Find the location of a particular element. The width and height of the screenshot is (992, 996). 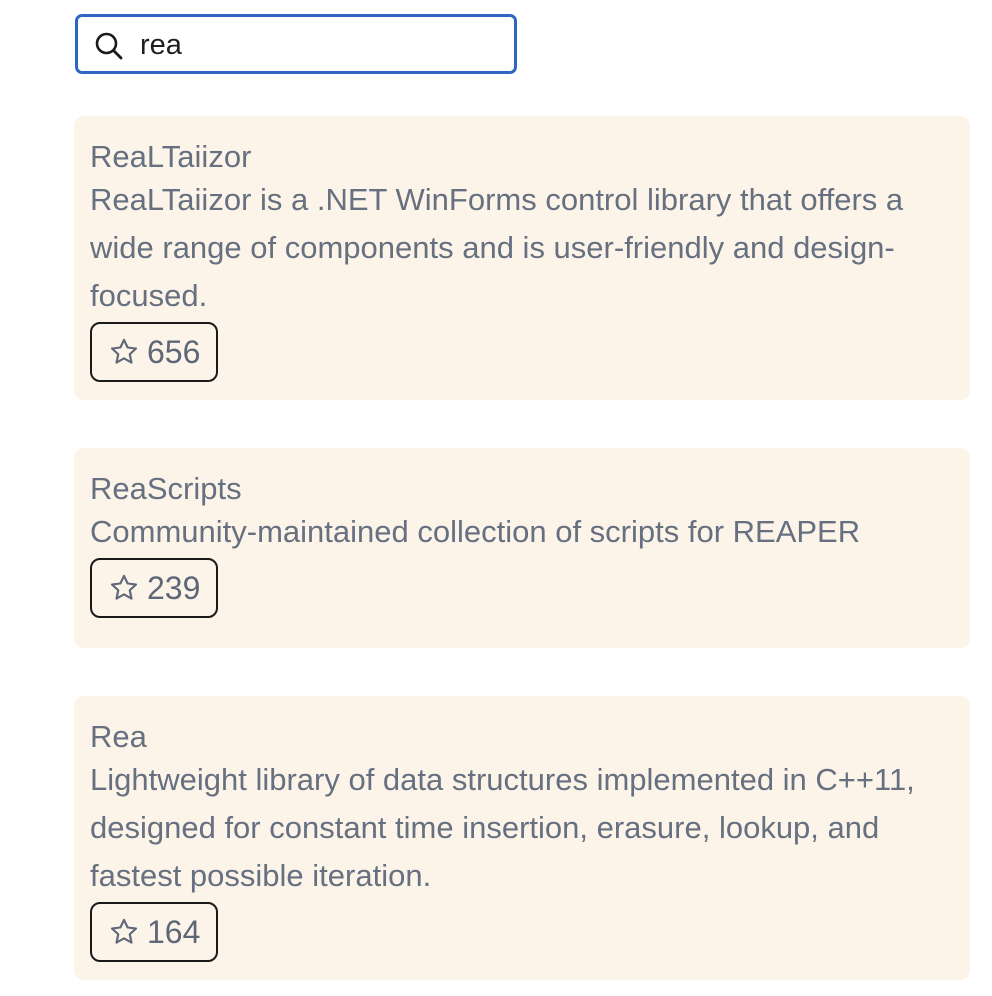

search-box is located at coordinates (296, 44).